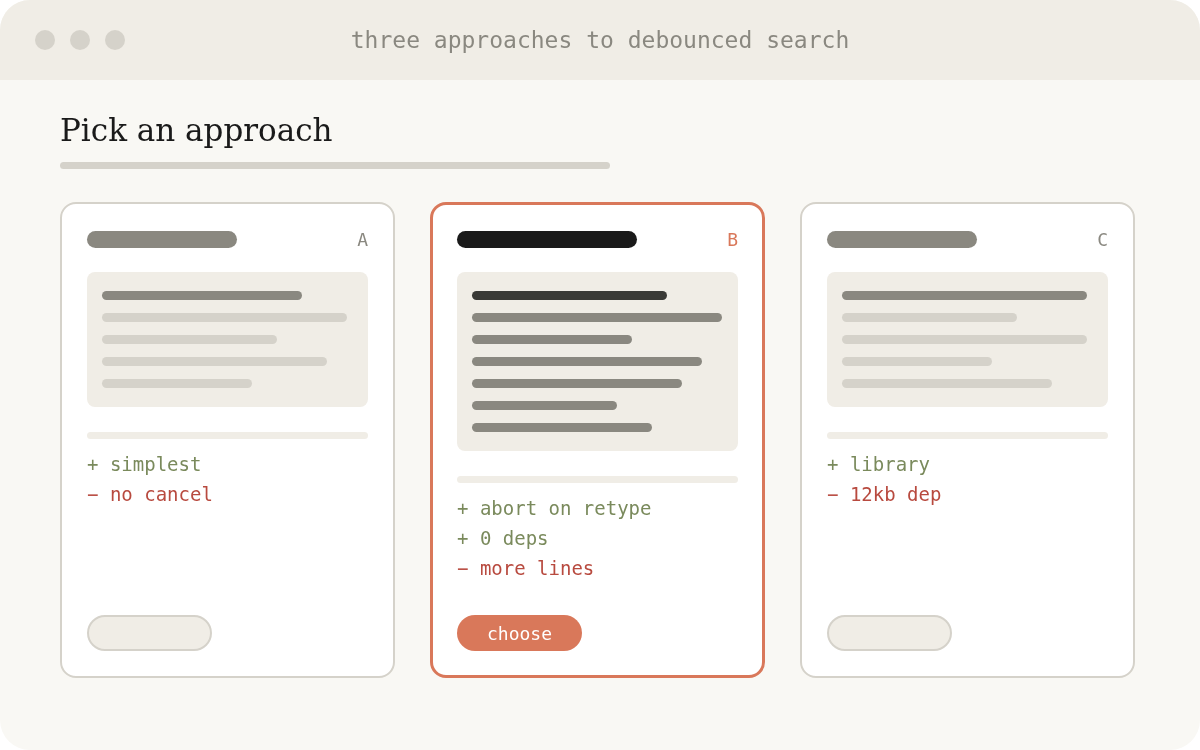  Describe the element at coordinates (503, 538) in the screenshot. I see `pro-text: + 0 deps` at that location.